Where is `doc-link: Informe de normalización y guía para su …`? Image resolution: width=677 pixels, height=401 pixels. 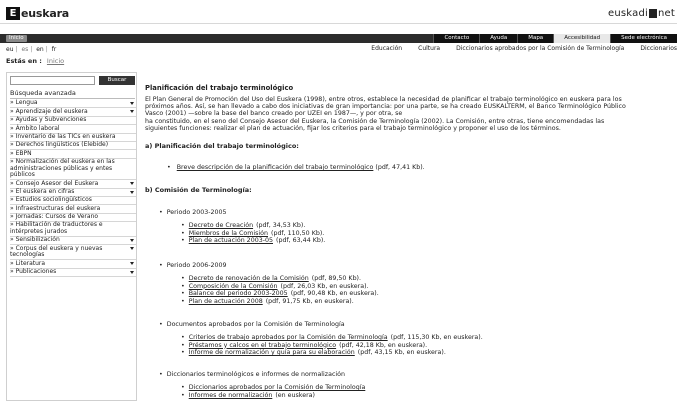 doc-link: Informe de normalización y guía para su … is located at coordinates (272, 352).